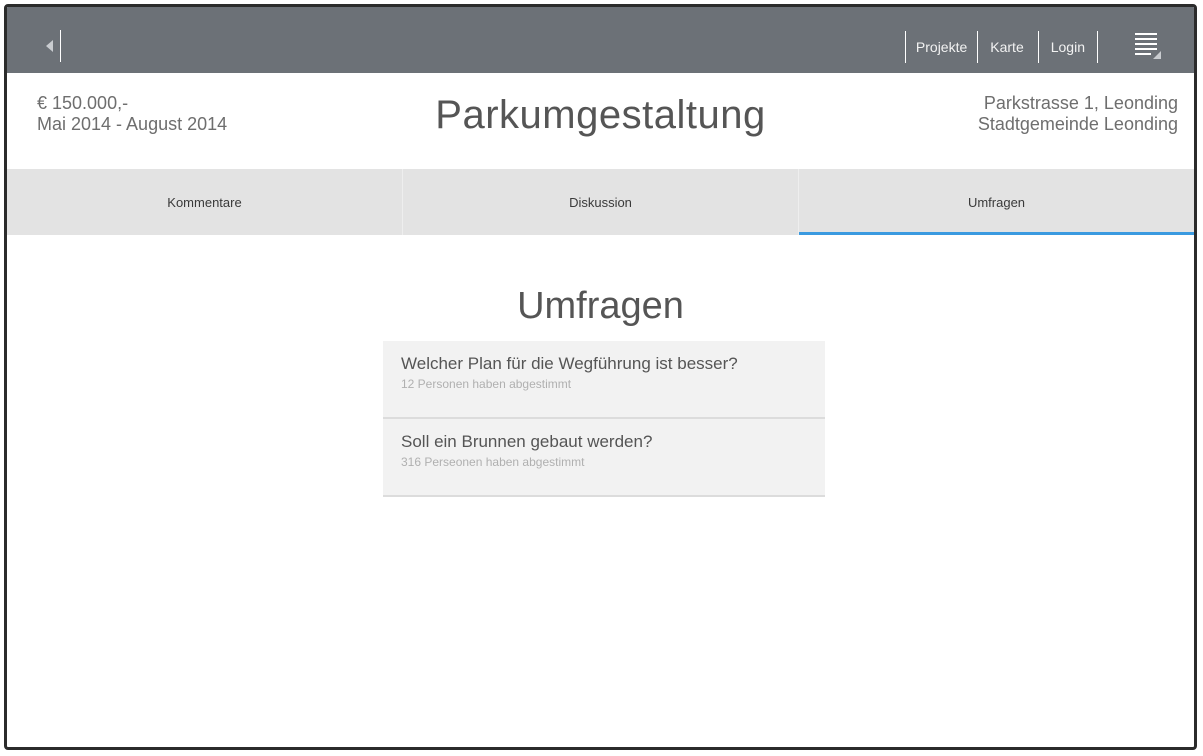 This screenshot has width=1203, height=756. I want to click on nav-login-link: Login, so click(1068, 47).